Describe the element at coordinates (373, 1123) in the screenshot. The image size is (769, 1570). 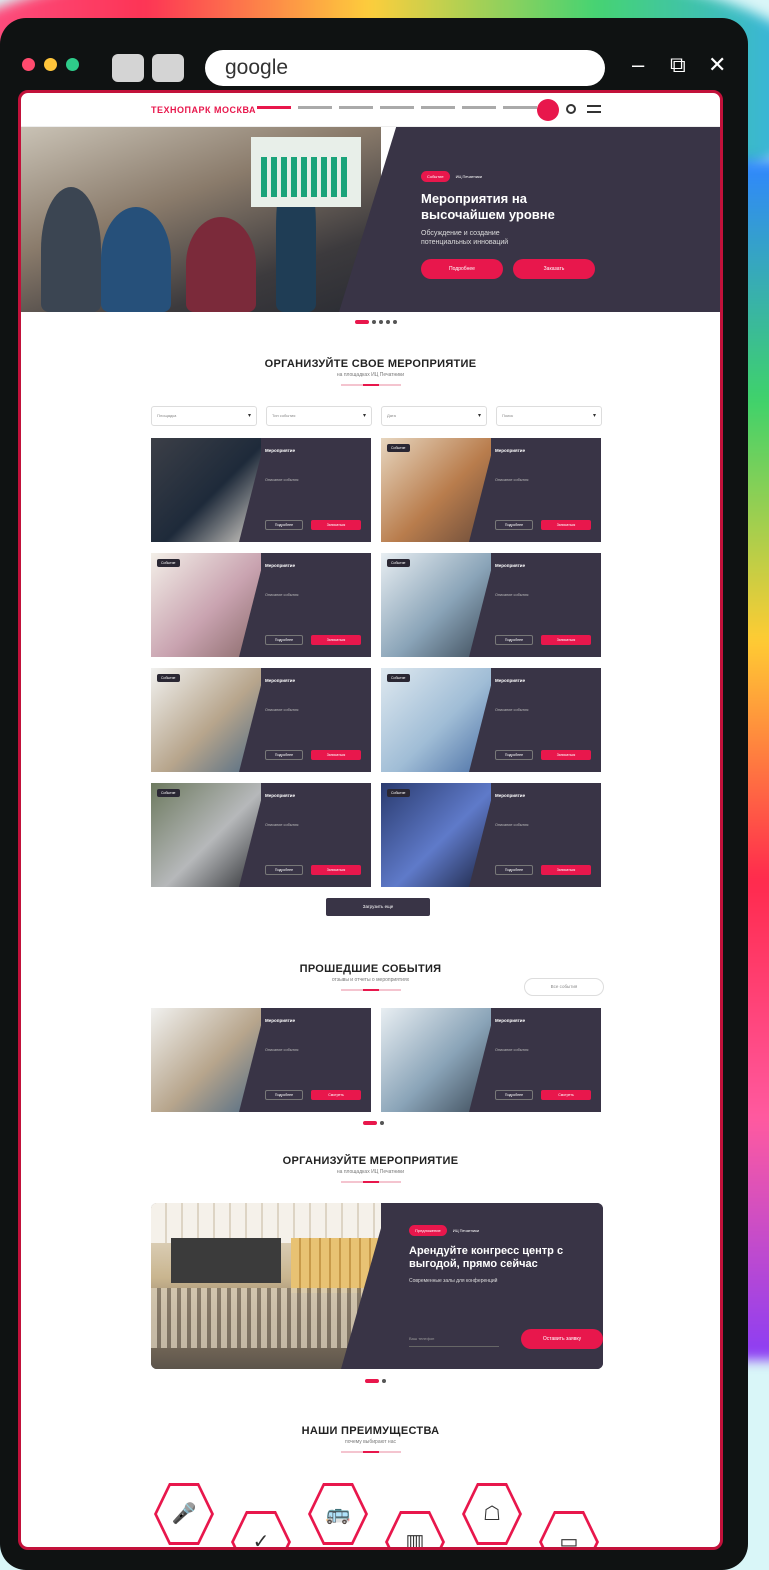
I see `past-slider-dots` at that location.